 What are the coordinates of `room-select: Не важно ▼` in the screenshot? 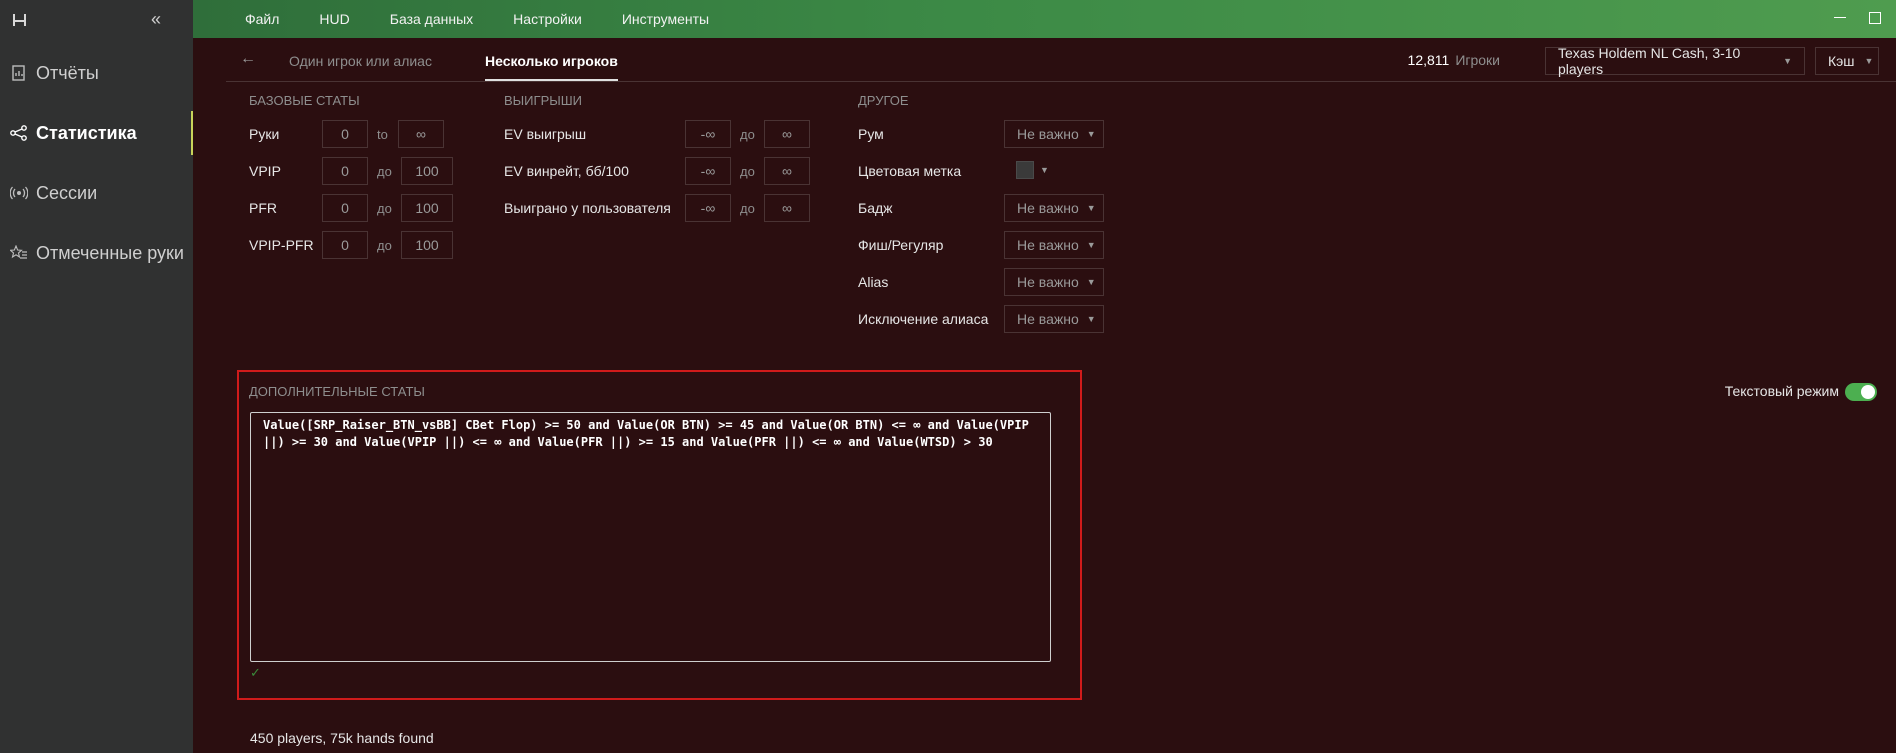 It's located at (1054, 134).